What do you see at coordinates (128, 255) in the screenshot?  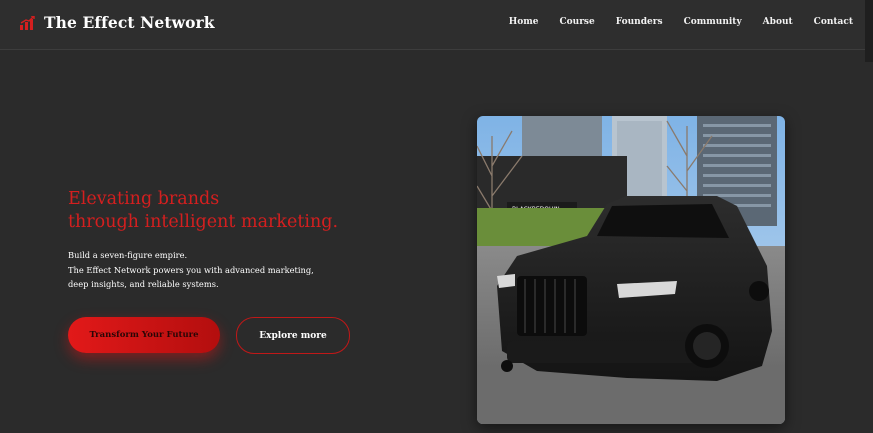 I see `hero-description-line-1: Build a seven-figure empire.` at bounding box center [128, 255].